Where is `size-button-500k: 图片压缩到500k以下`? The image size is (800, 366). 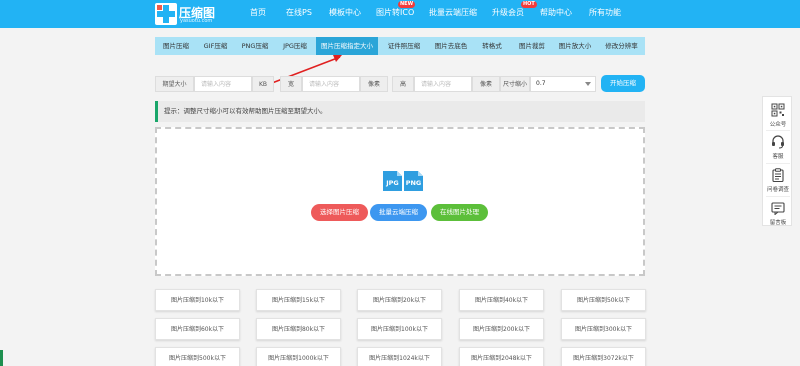 size-button-500k: 图片压缩到500k以下 is located at coordinates (197, 356).